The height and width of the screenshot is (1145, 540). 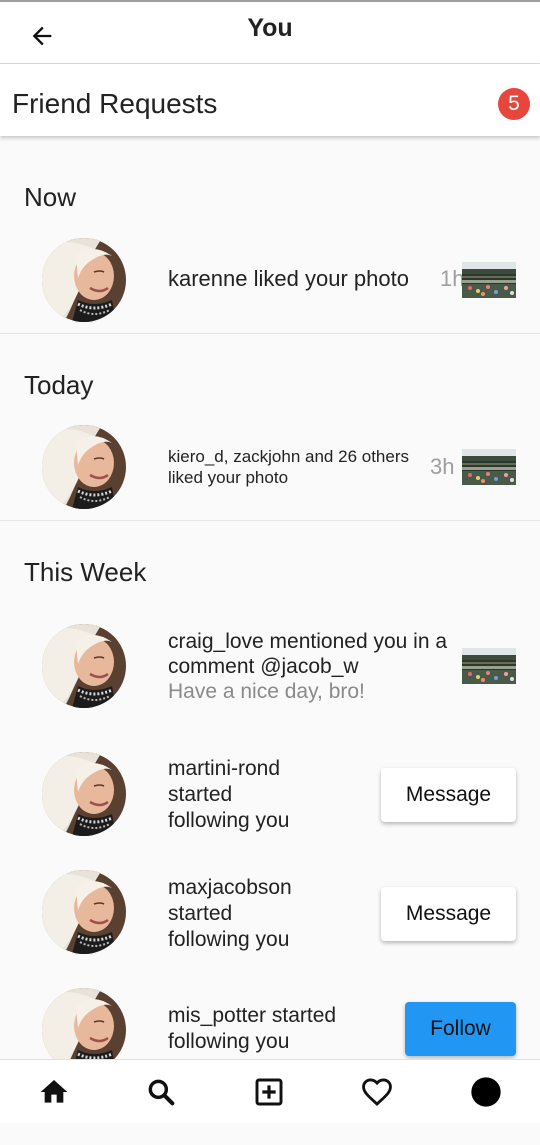 What do you see at coordinates (115, 103) in the screenshot?
I see `friend-requests-label: Friend Requests` at bounding box center [115, 103].